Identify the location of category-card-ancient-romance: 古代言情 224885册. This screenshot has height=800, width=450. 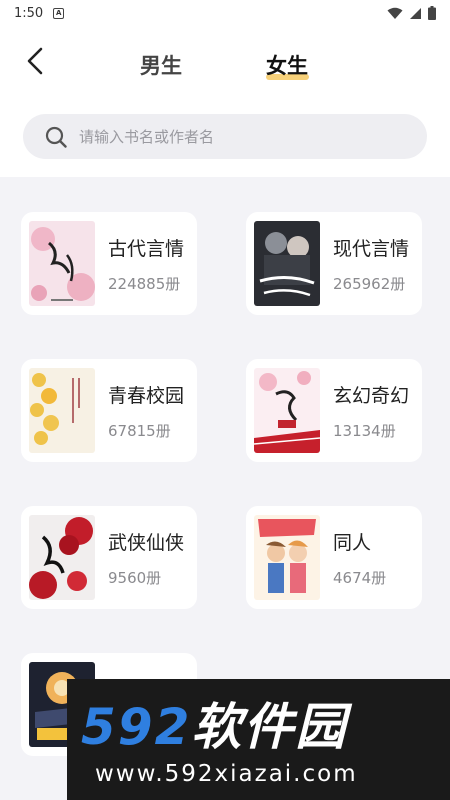
(109, 263).